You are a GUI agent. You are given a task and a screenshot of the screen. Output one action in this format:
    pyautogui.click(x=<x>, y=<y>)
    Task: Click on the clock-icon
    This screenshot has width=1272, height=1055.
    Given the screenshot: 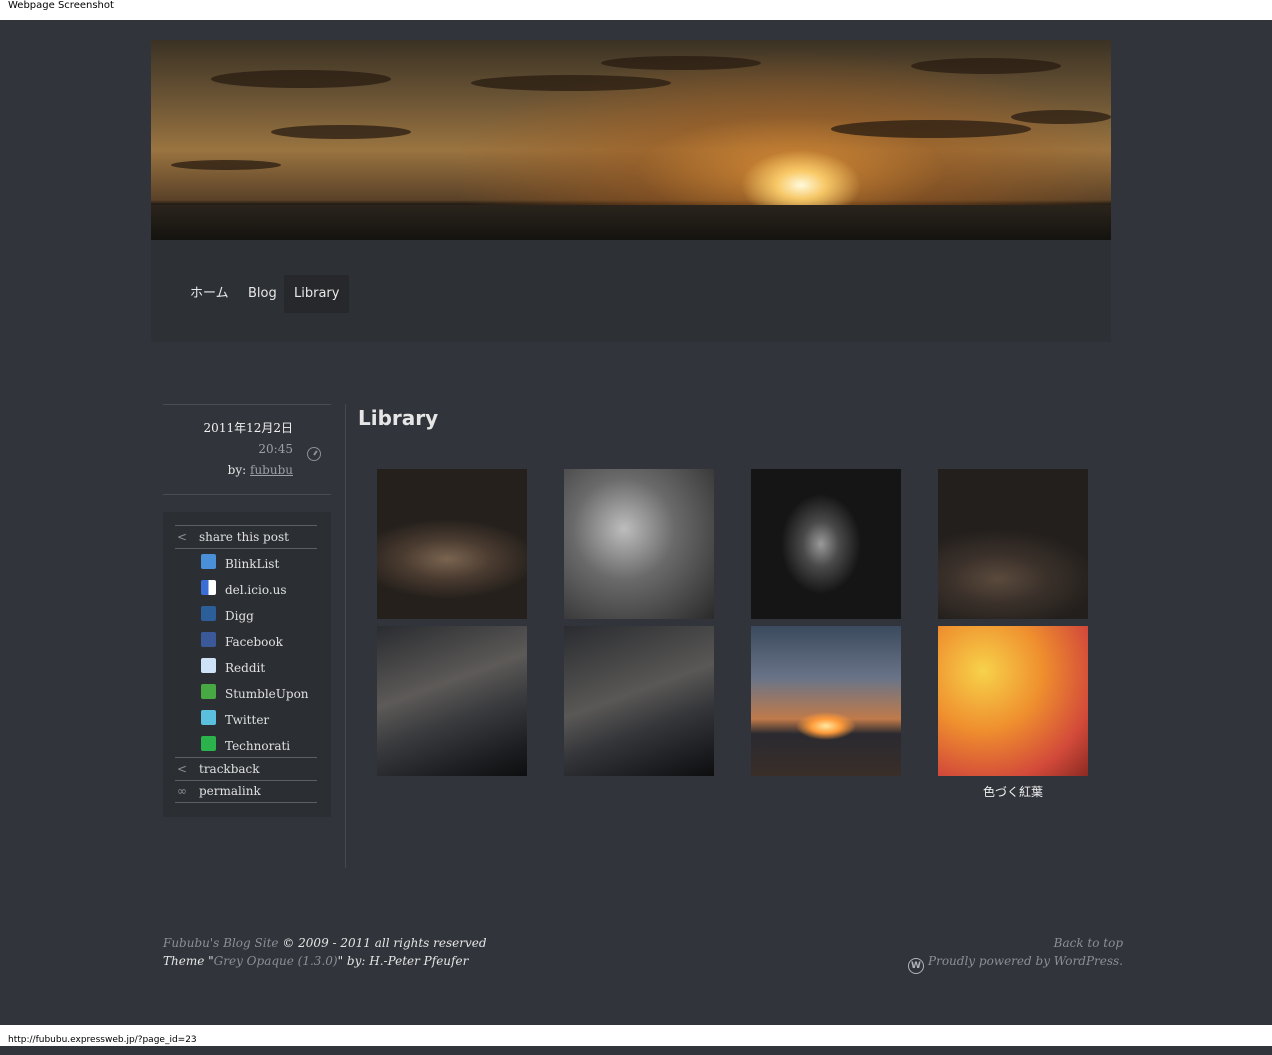 What is the action you would take?
    pyautogui.click(x=314, y=454)
    